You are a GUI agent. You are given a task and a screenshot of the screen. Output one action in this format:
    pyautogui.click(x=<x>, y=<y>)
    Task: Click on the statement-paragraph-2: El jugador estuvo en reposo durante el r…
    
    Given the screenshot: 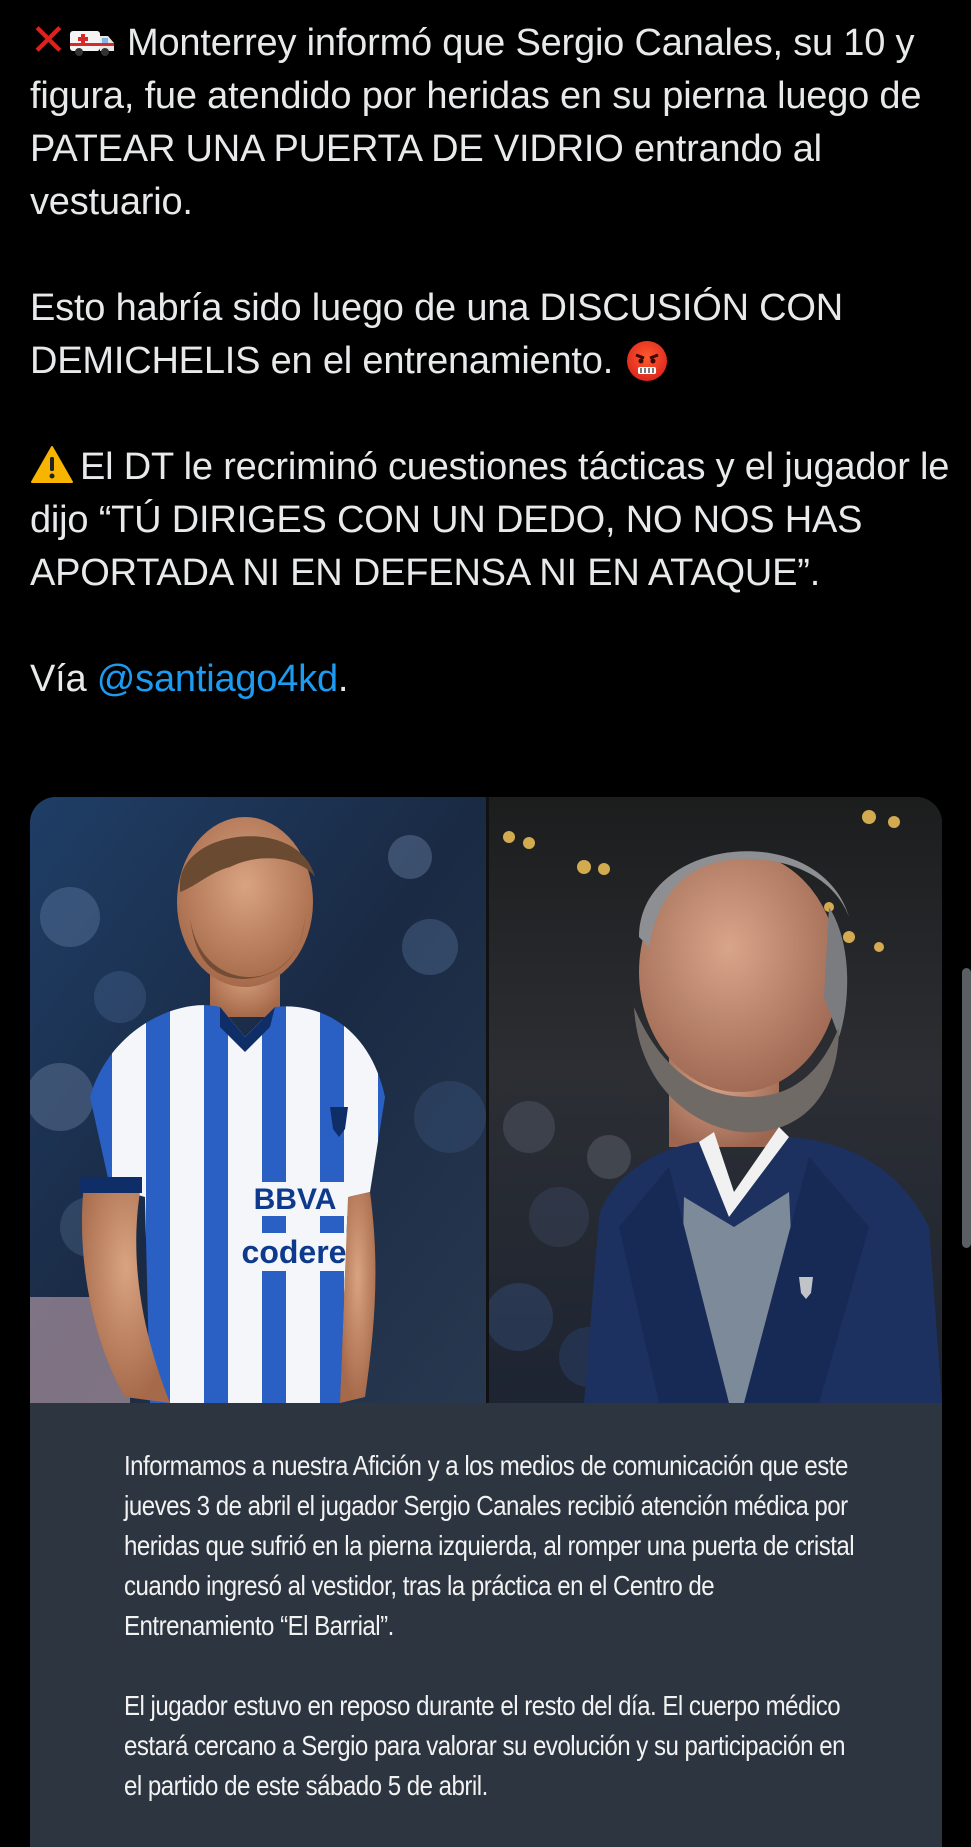 What is the action you would take?
    pyautogui.click(x=484, y=1745)
    